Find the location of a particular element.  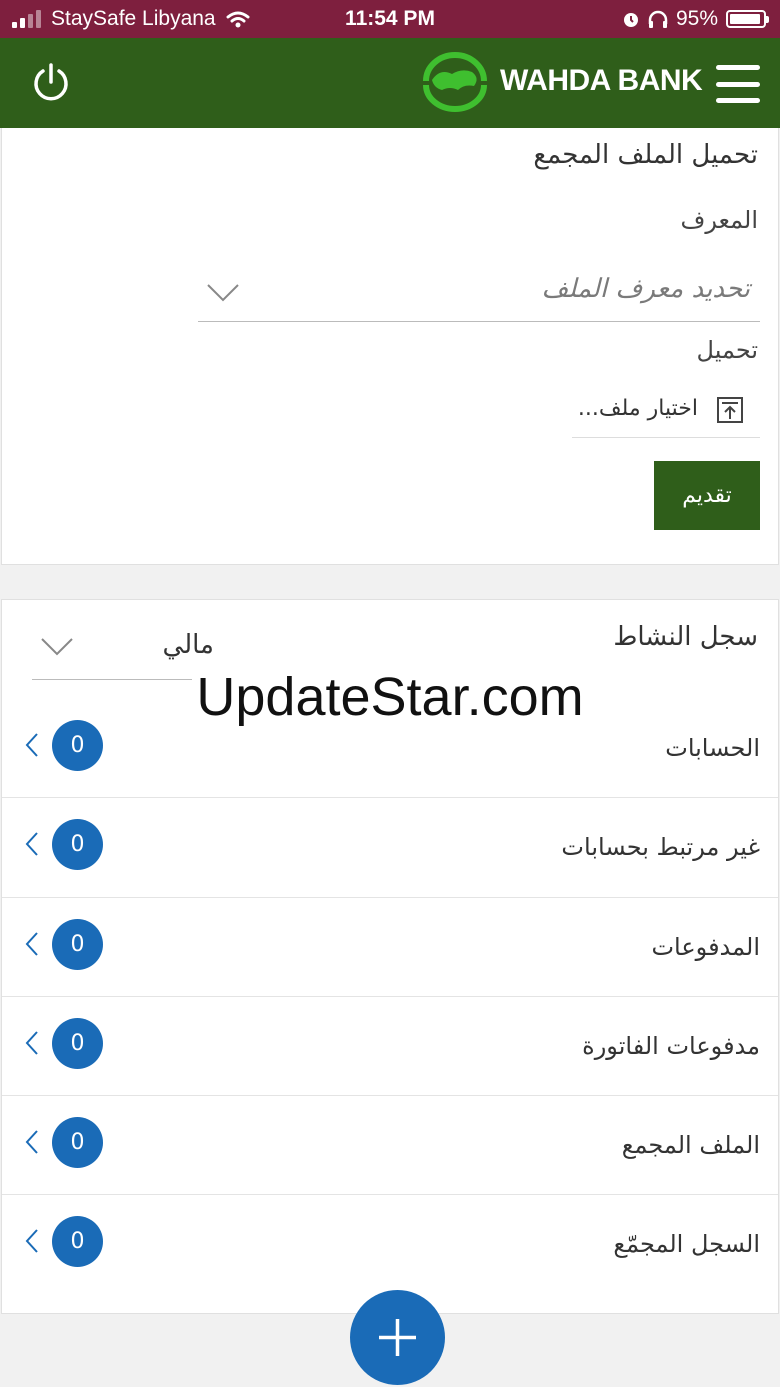

activity-row-bulk-log: السجل المجمّع 0 is located at coordinates (390, 1244).